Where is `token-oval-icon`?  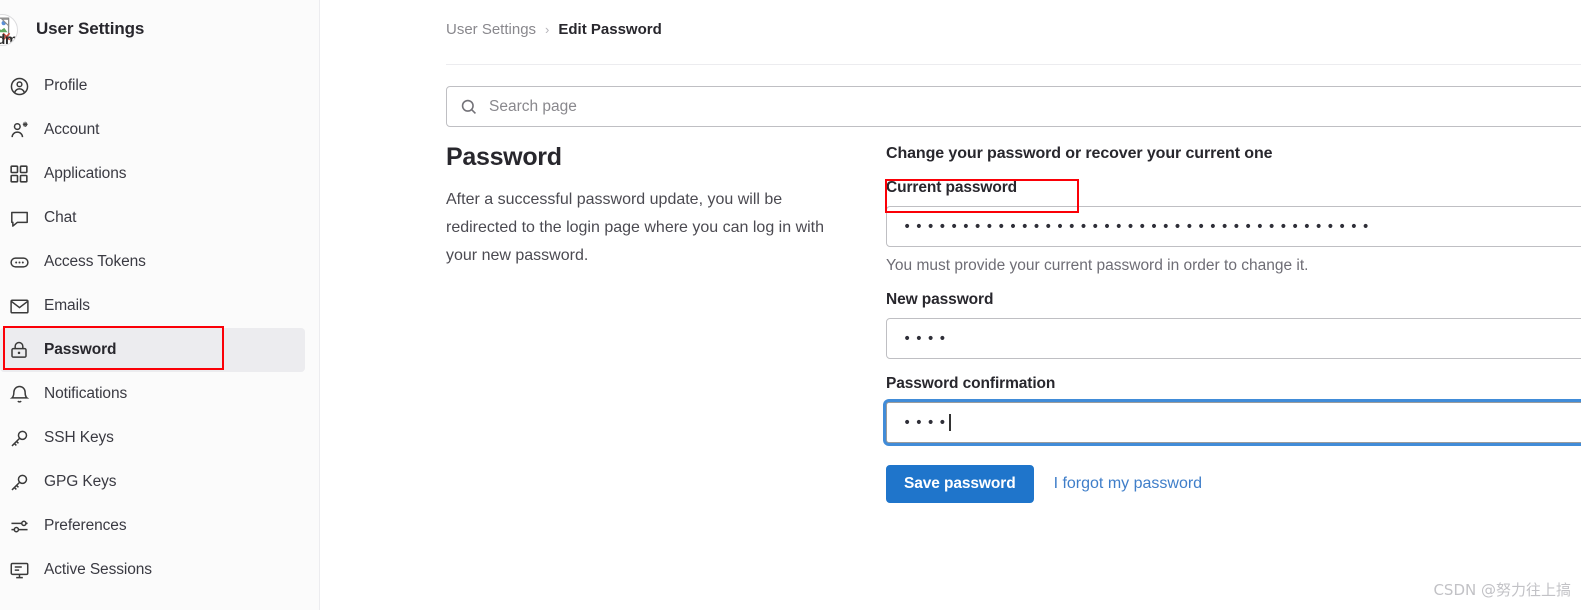
token-oval-icon is located at coordinates (19, 262).